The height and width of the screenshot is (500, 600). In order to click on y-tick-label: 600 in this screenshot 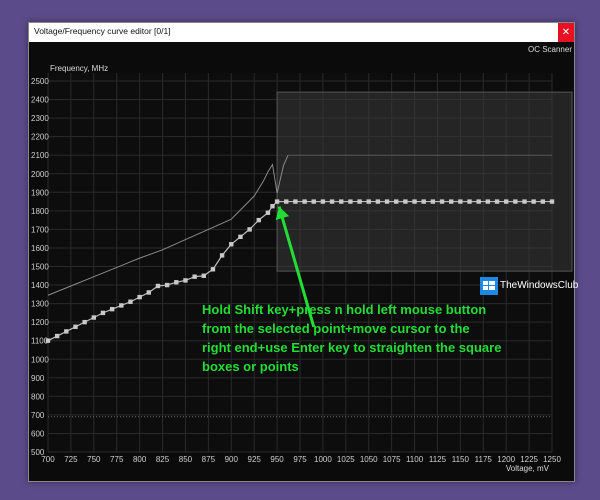, I will do `click(38, 433)`.